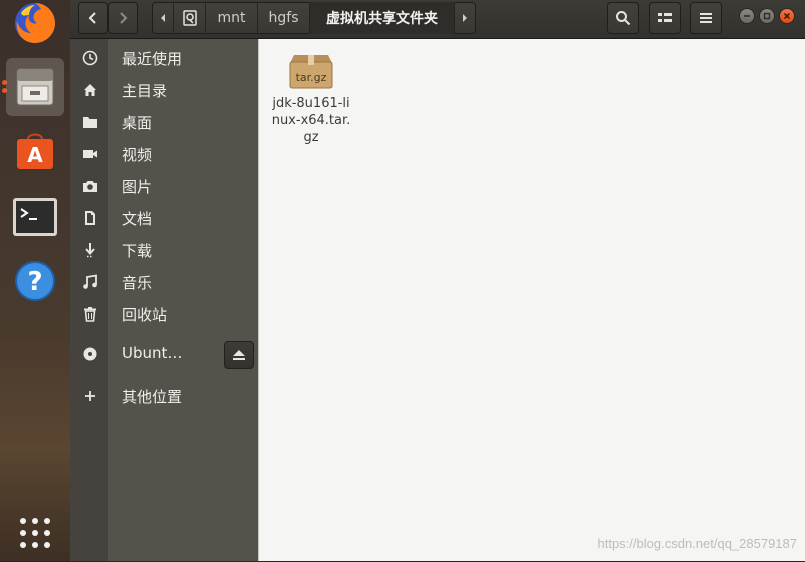  I want to click on software-icon: A, so click(35, 151).